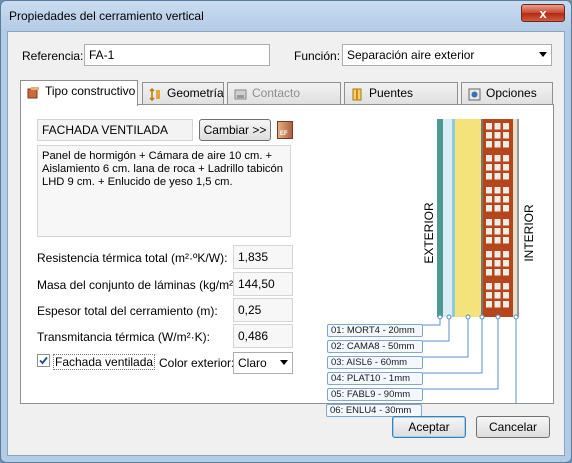 The height and width of the screenshot is (463, 572). I want to click on cambiar-button: Cambiar >>, so click(235, 130).